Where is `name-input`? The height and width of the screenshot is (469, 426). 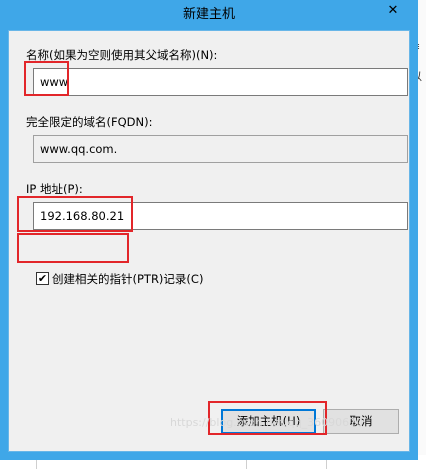 name-input is located at coordinates (220, 82).